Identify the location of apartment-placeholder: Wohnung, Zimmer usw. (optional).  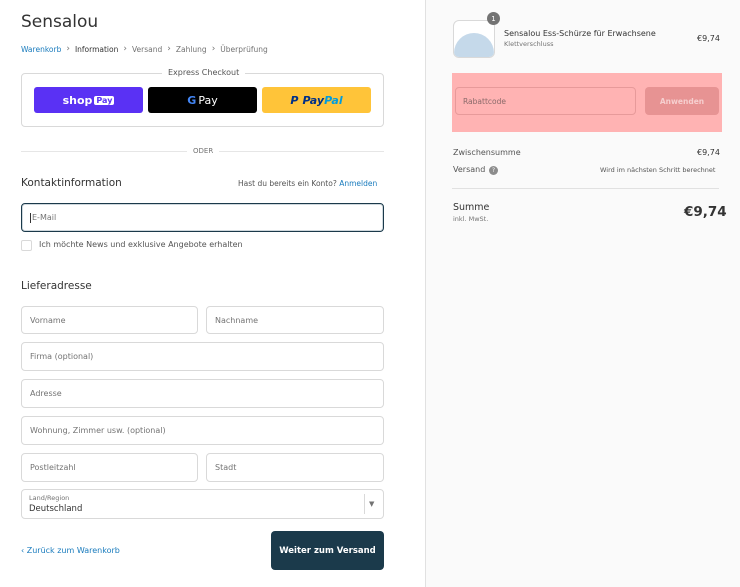
(98, 430).